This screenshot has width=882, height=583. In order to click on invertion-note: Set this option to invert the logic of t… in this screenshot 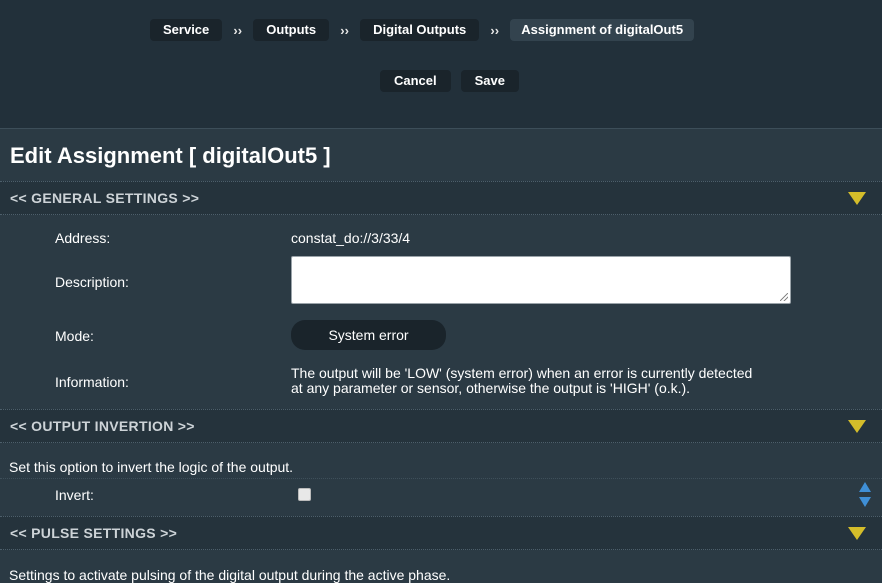, I will do `click(151, 467)`.